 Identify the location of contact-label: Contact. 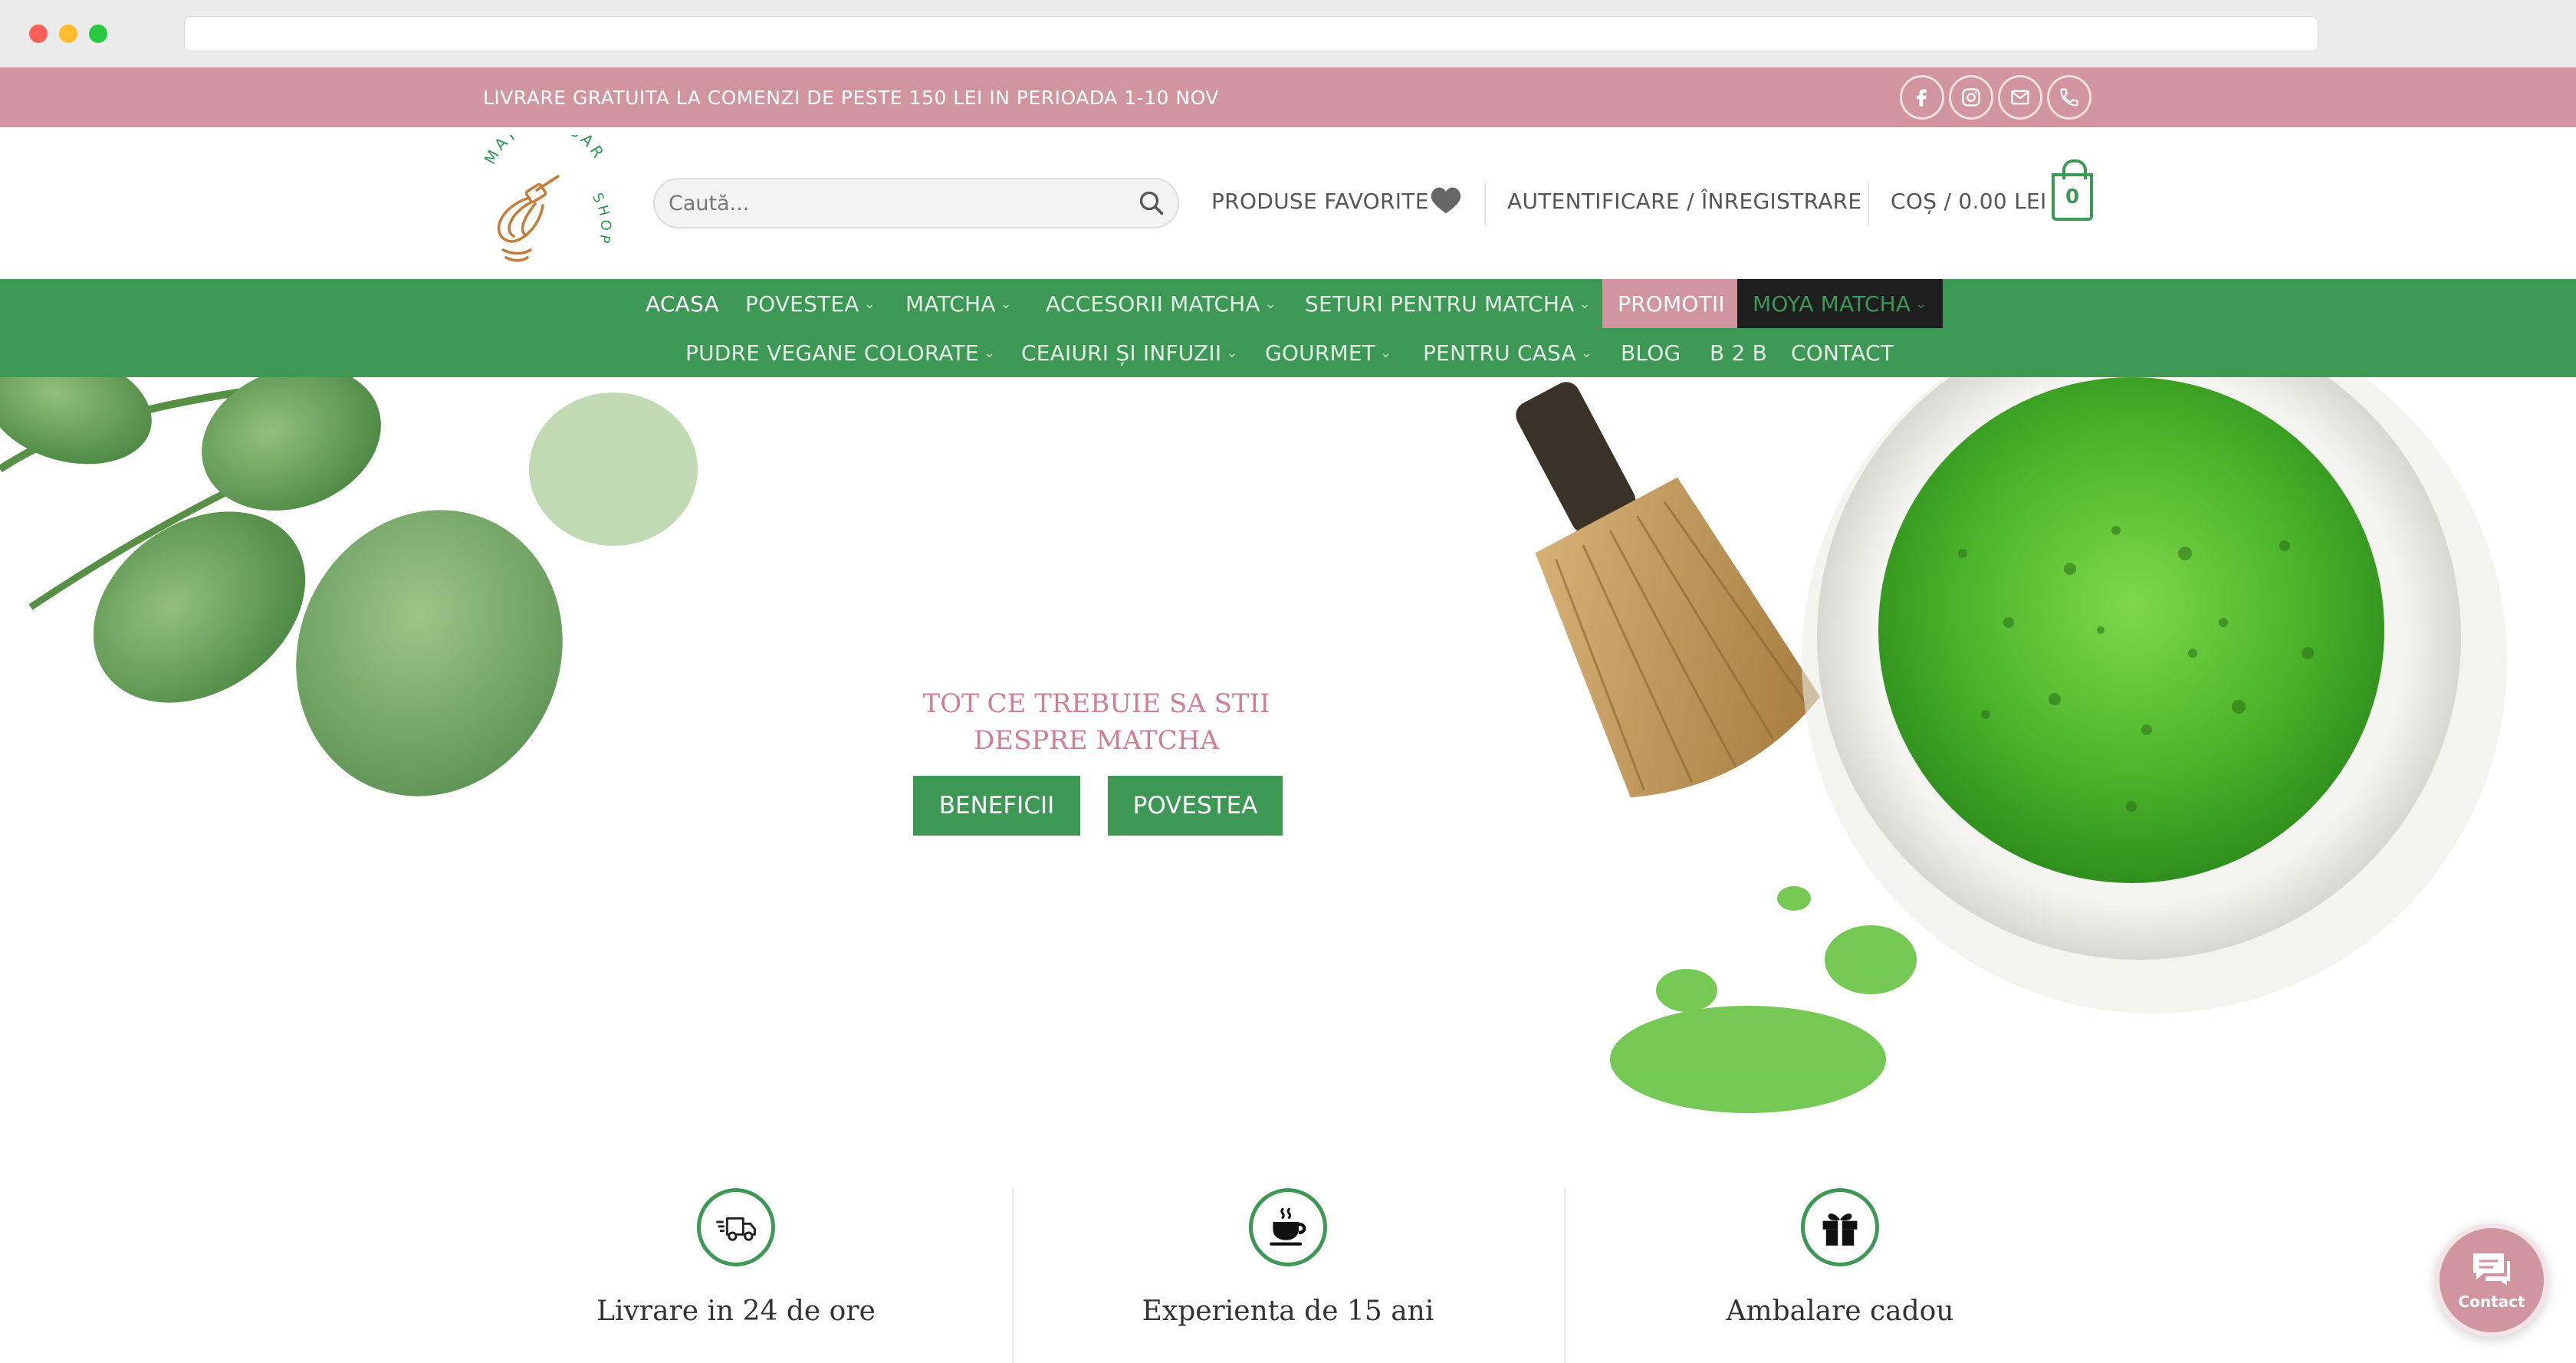
(2491, 1301).